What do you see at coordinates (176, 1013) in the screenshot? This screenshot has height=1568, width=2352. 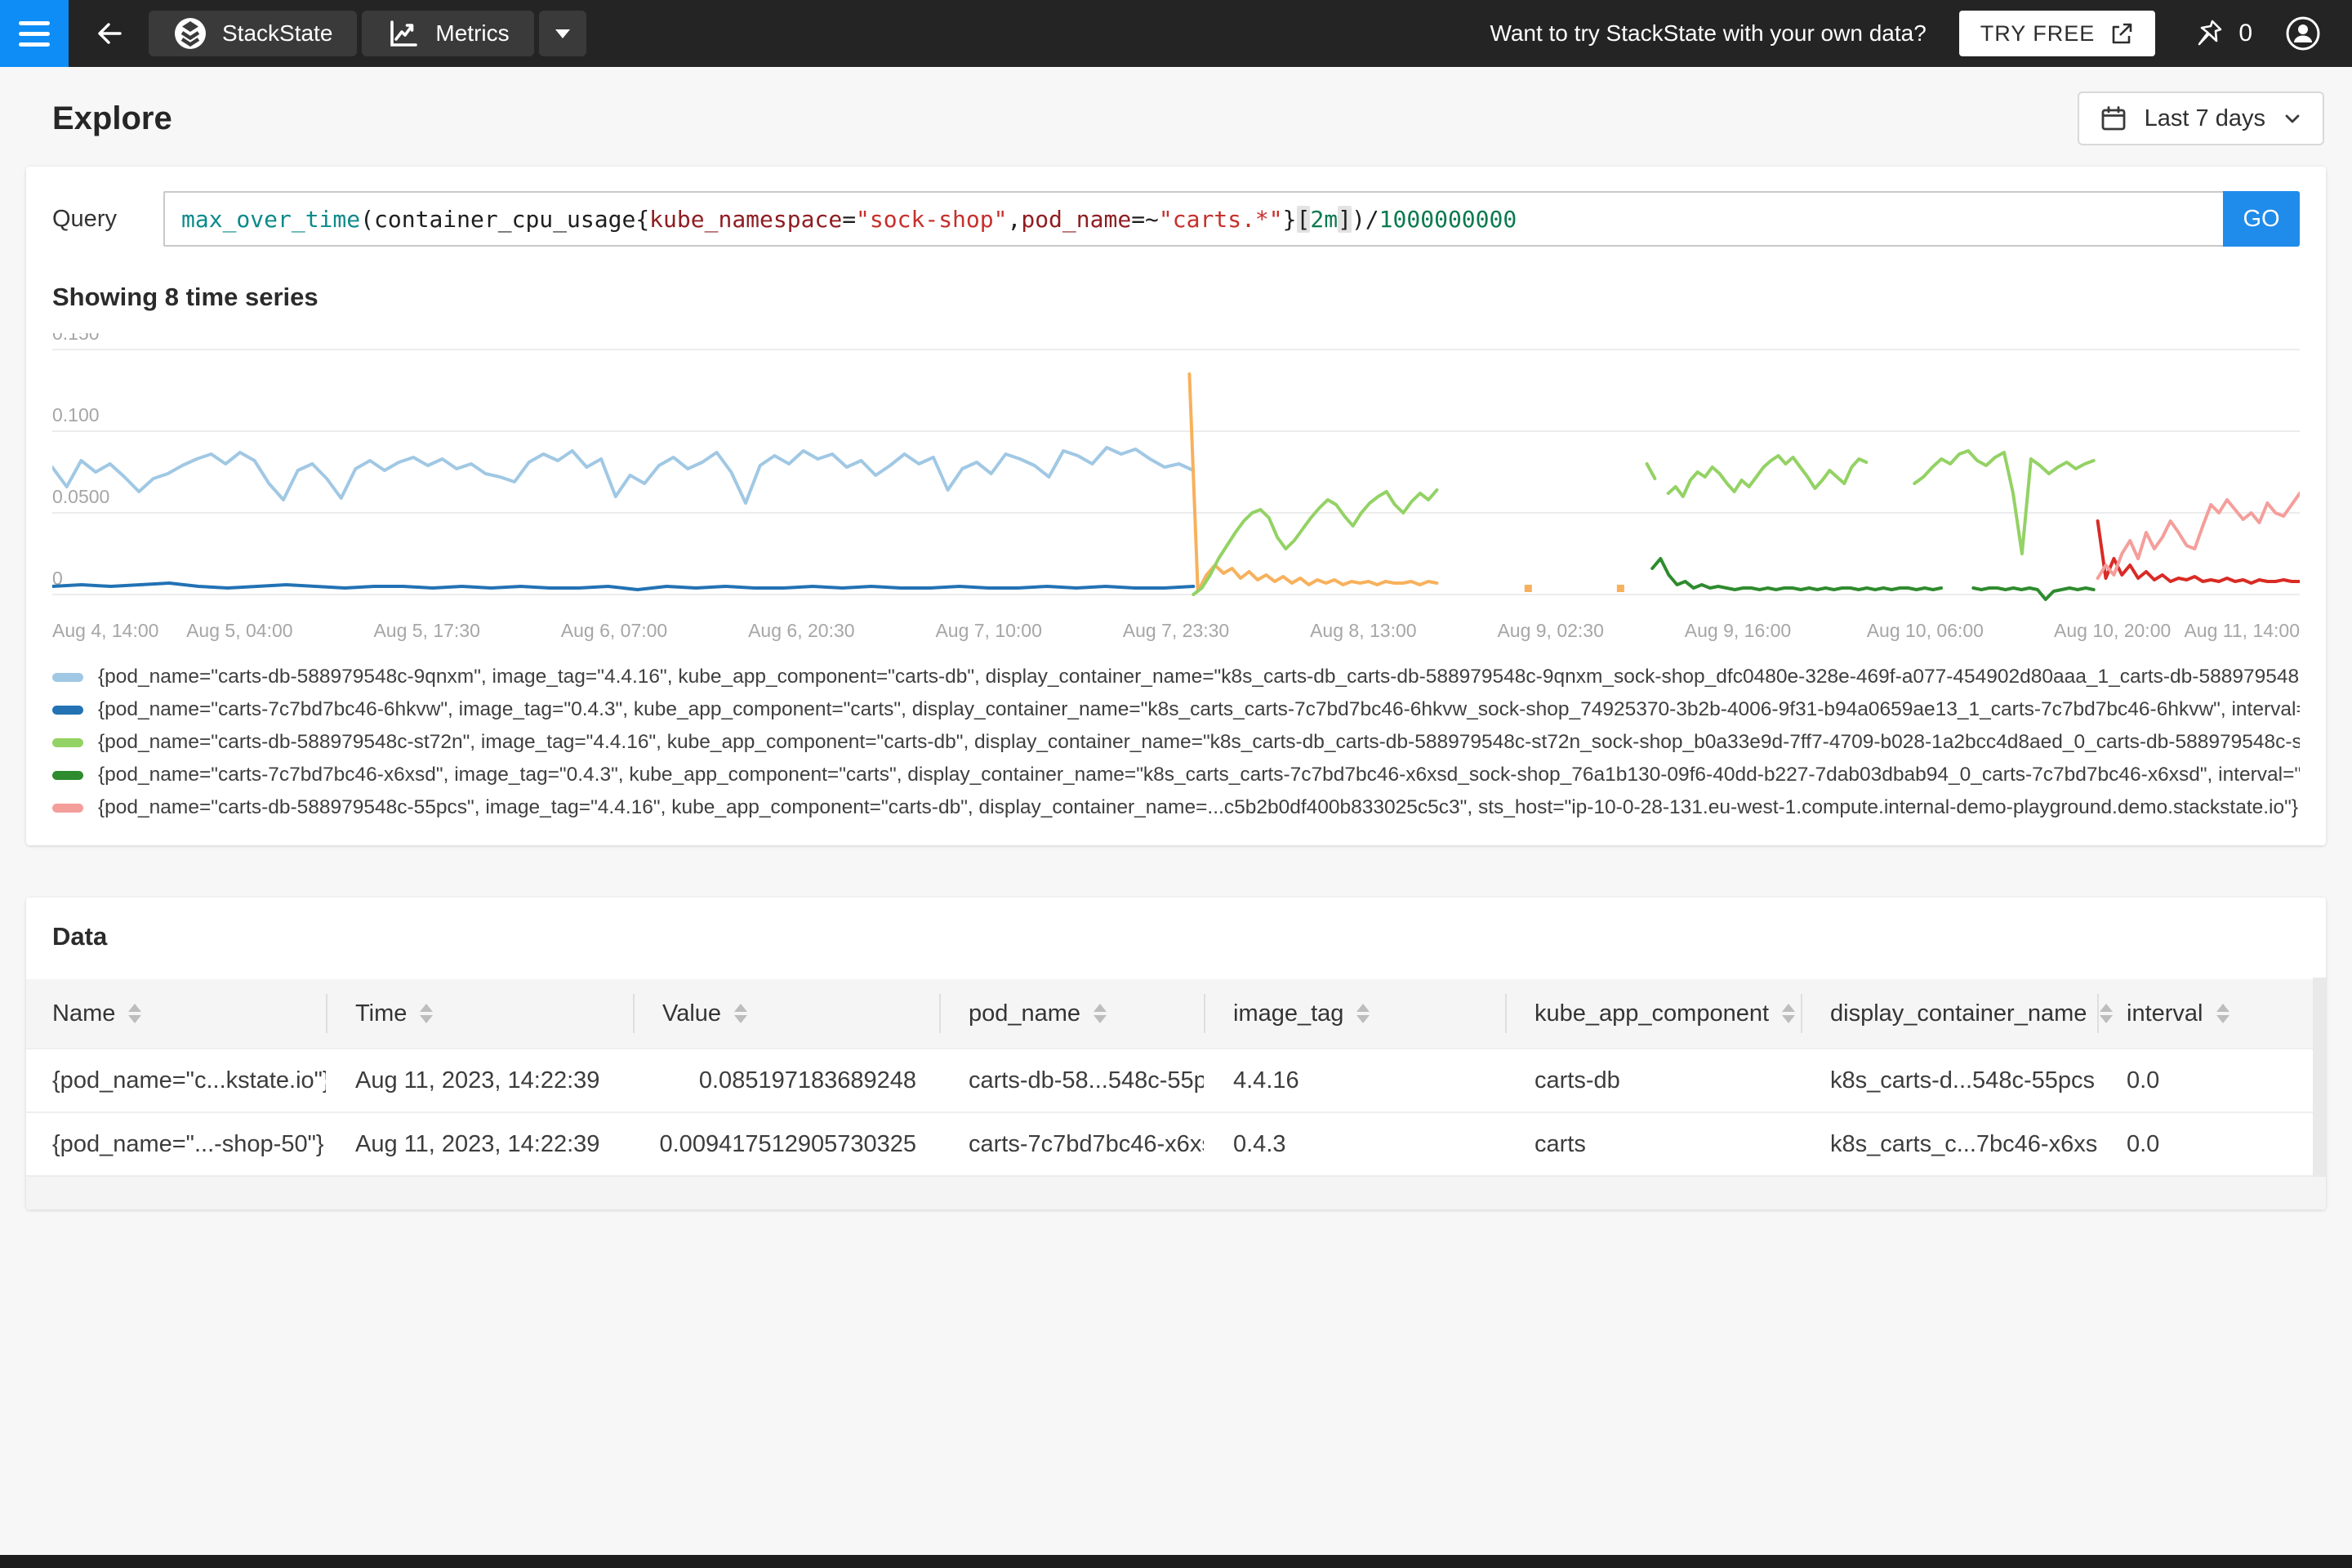 I see `column-header-name: Name` at bounding box center [176, 1013].